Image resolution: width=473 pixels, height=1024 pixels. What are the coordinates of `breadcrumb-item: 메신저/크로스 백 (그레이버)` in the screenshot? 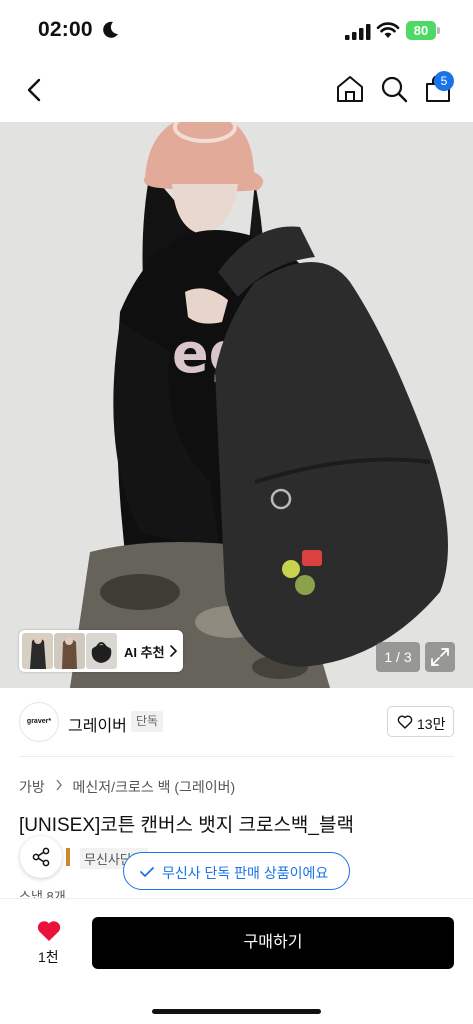 It's located at (154, 787).